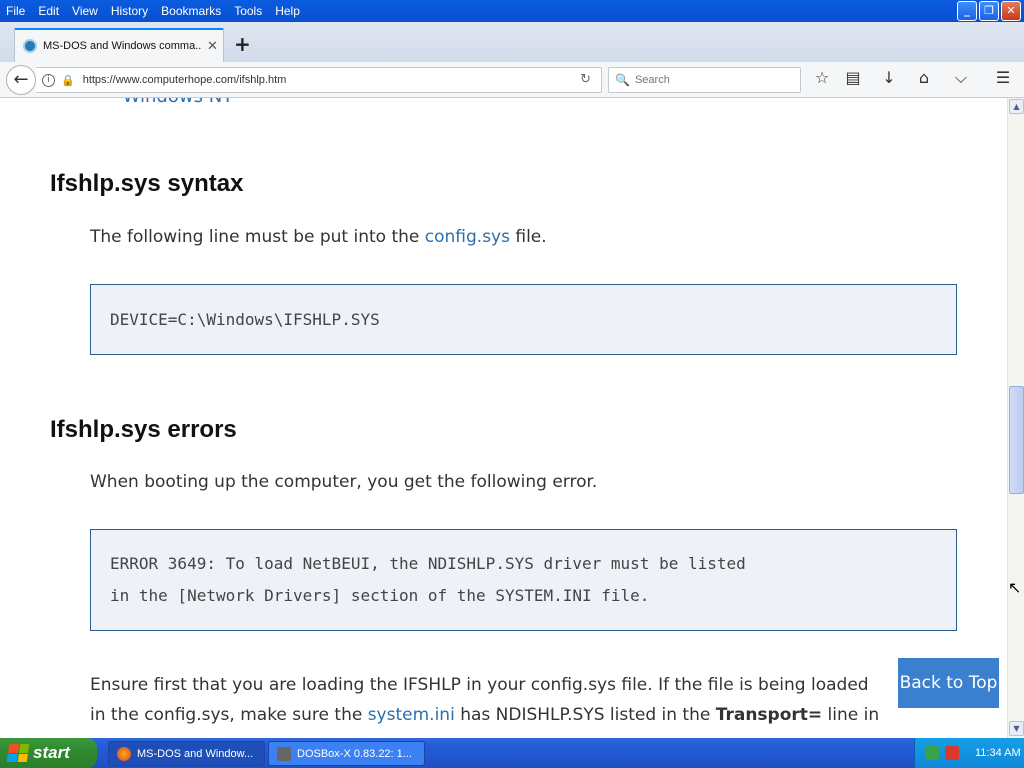 The height and width of the screenshot is (768, 1024). Describe the element at coordinates (822, 77) in the screenshot. I see `bookmark-star-icon: ☆` at that location.